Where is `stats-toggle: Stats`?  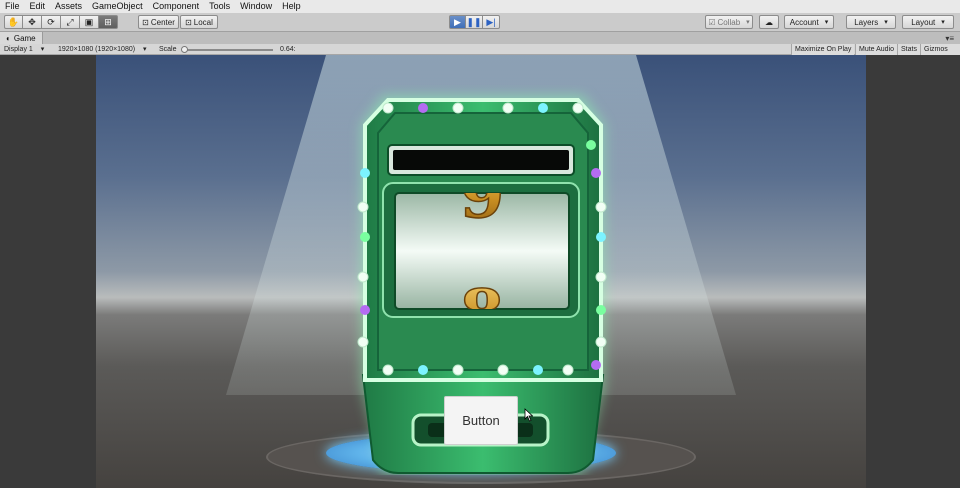
stats-toggle: Stats is located at coordinates (908, 49).